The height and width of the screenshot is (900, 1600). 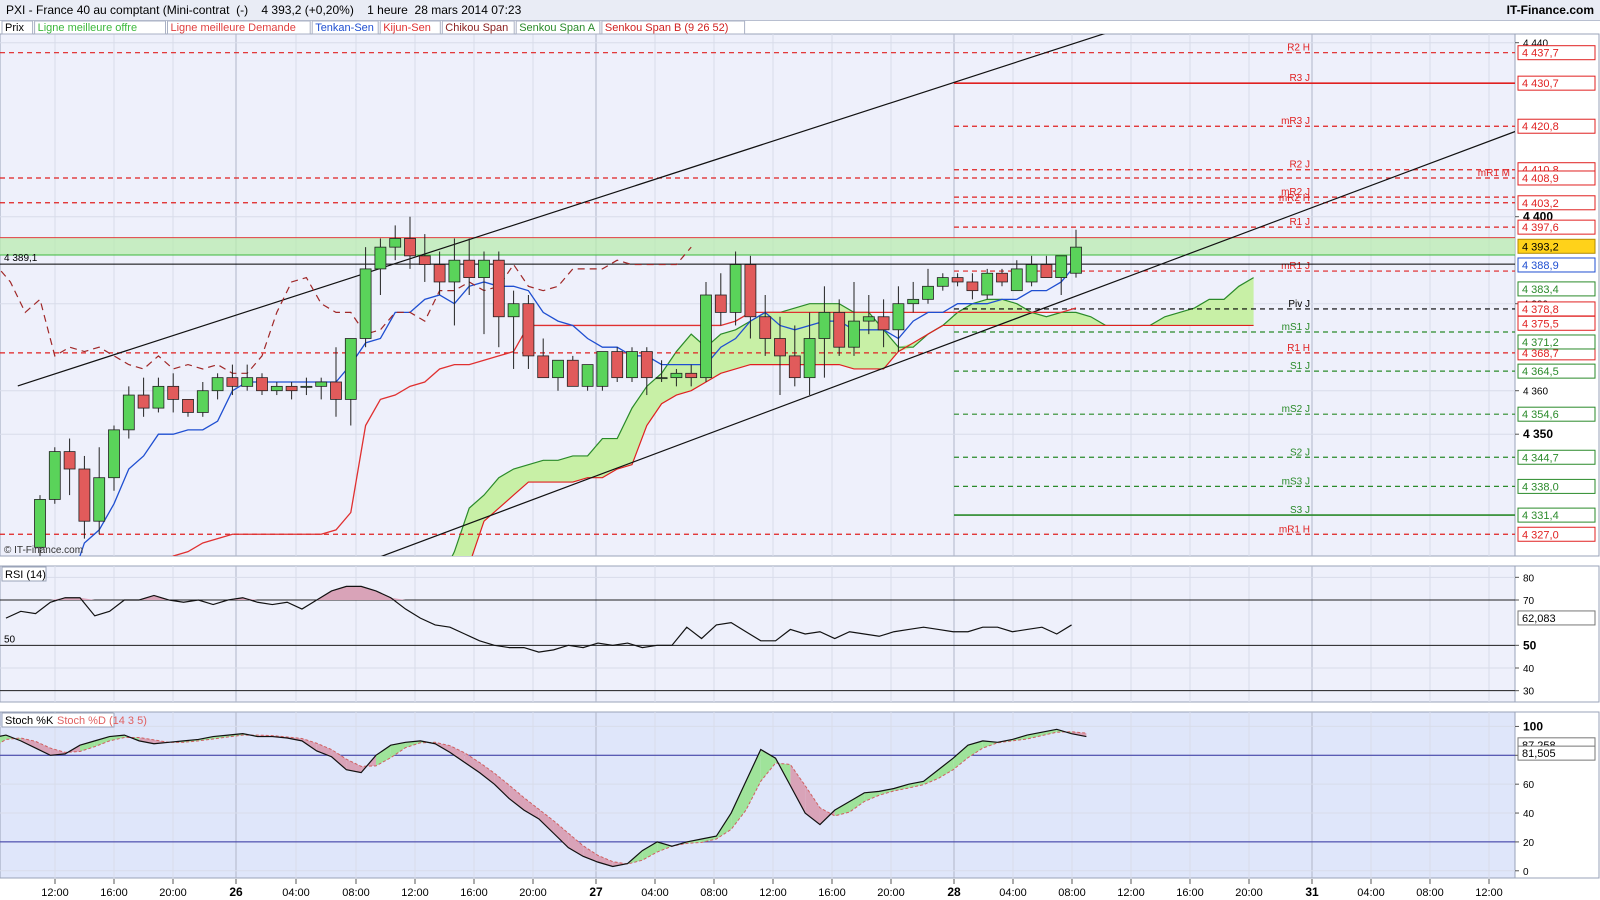 I want to click on level-label: R1 H, so click(x=1298, y=348).